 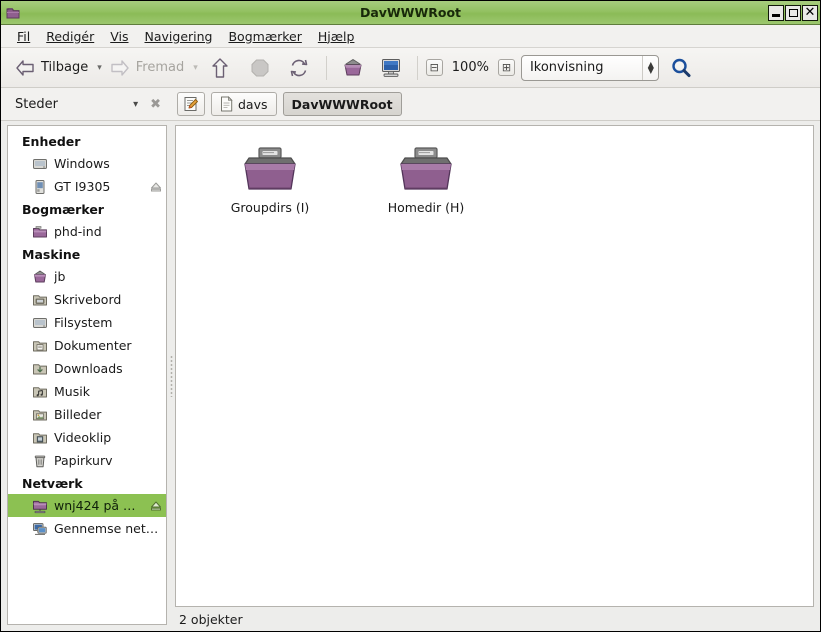 What do you see at coordinates (260, 68) in the screenshot?
I see `stop-button` at bounding box center [260, 68].